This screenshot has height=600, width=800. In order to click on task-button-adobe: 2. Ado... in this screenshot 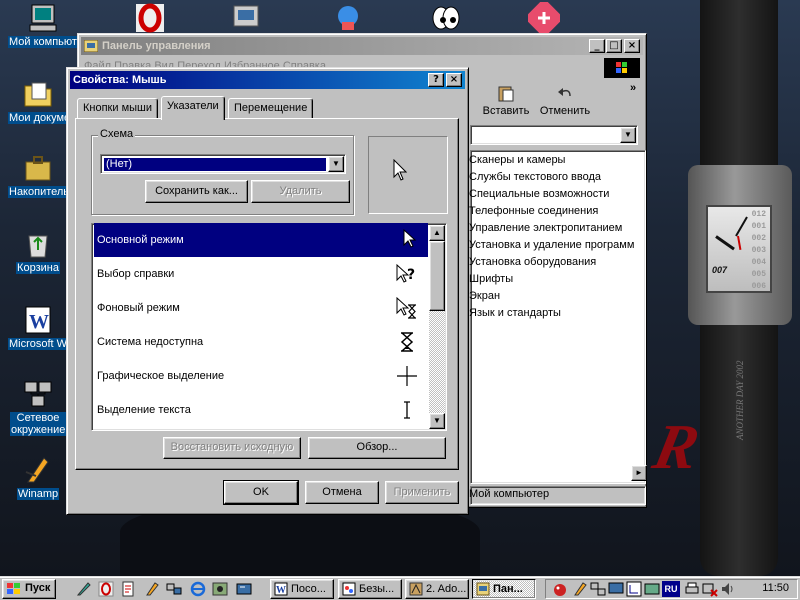, I will do `click(437, 589)`.